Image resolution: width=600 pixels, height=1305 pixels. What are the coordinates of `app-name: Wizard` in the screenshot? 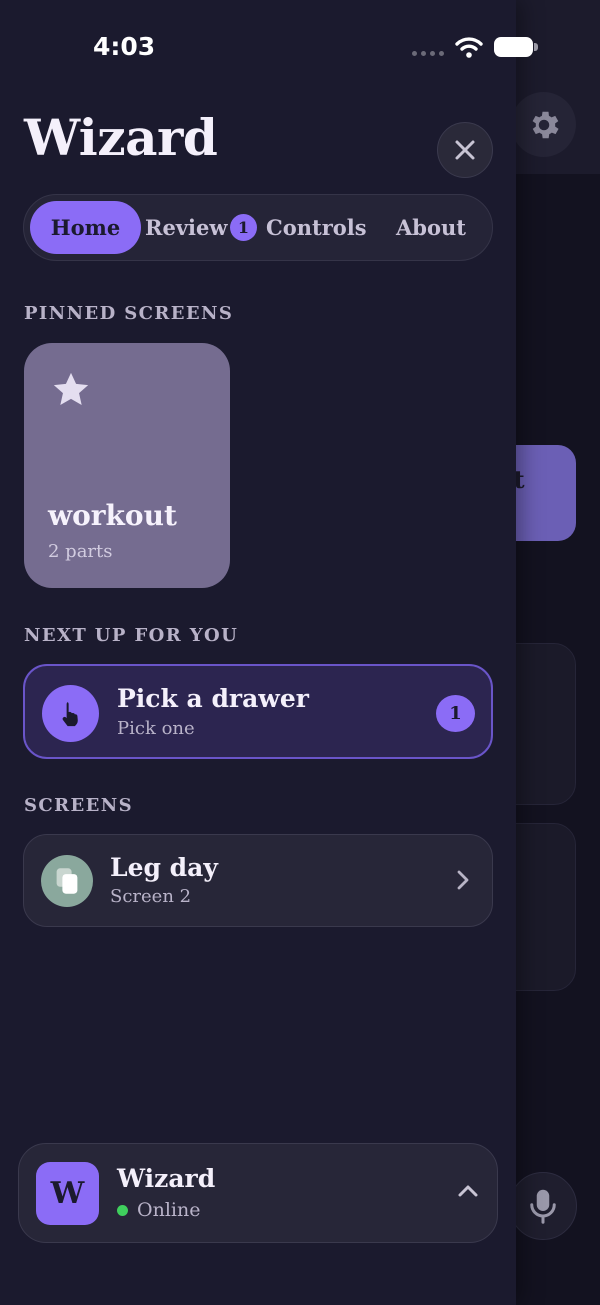 It's located at (166, 1178).